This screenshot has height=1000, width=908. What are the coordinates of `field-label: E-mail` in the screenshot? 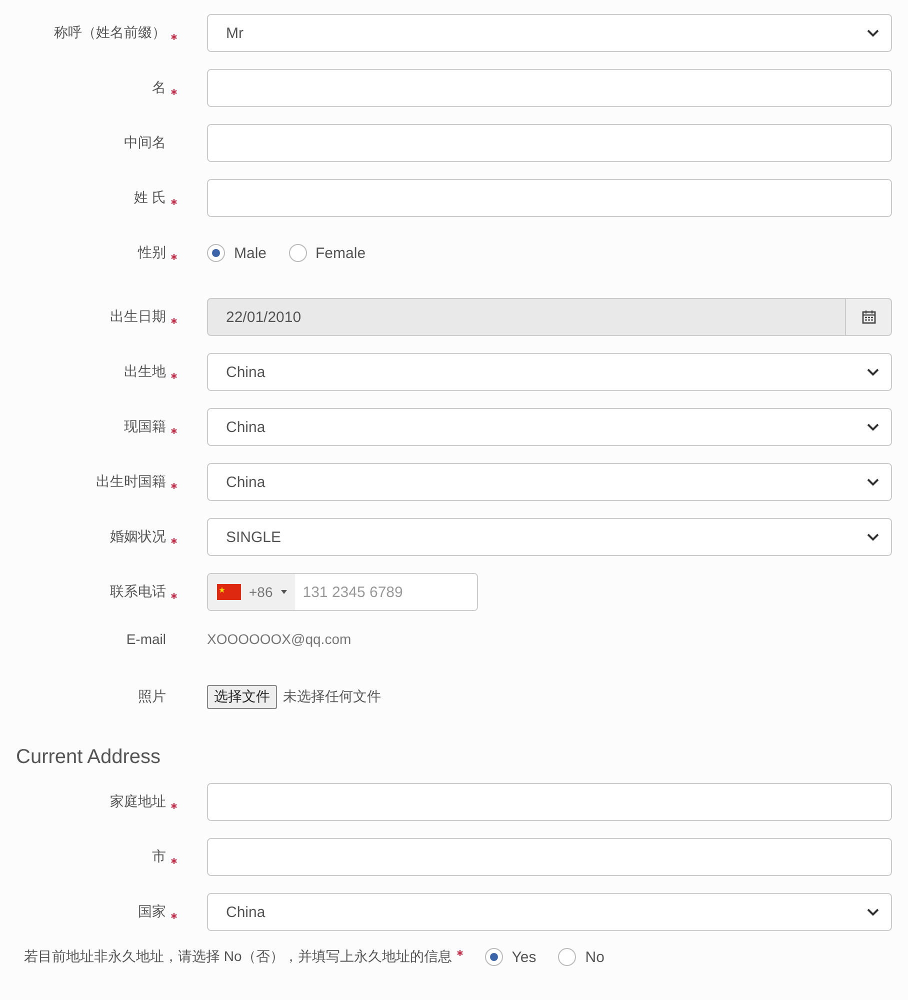 It's located at (146, 639).